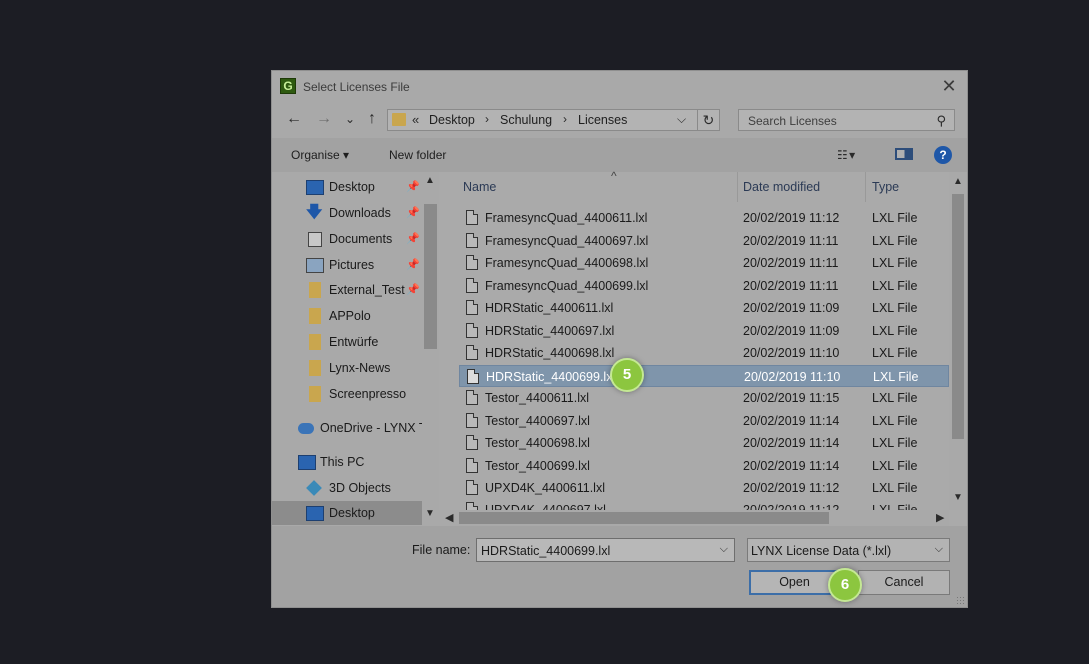 The height and width of the screenshot is (664, 1089). What do you see at coordinates (347, 213) in the screenshot?
I see `sidebar-item-downloads: 🡇 Downloads 📌` at bounding box center [347, 213].